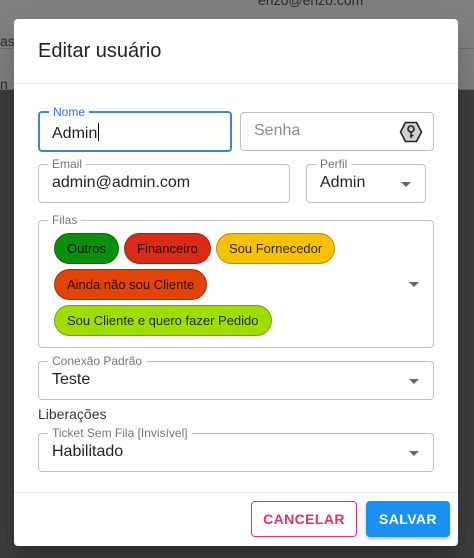 This screenshot has height=558, width=474. What do you see at coordinates (120, 433) in the screenshot?
I see `ticket-no-queue-label: Ticket Sem Fila [Invisível]` at bounding box center [120, 433].